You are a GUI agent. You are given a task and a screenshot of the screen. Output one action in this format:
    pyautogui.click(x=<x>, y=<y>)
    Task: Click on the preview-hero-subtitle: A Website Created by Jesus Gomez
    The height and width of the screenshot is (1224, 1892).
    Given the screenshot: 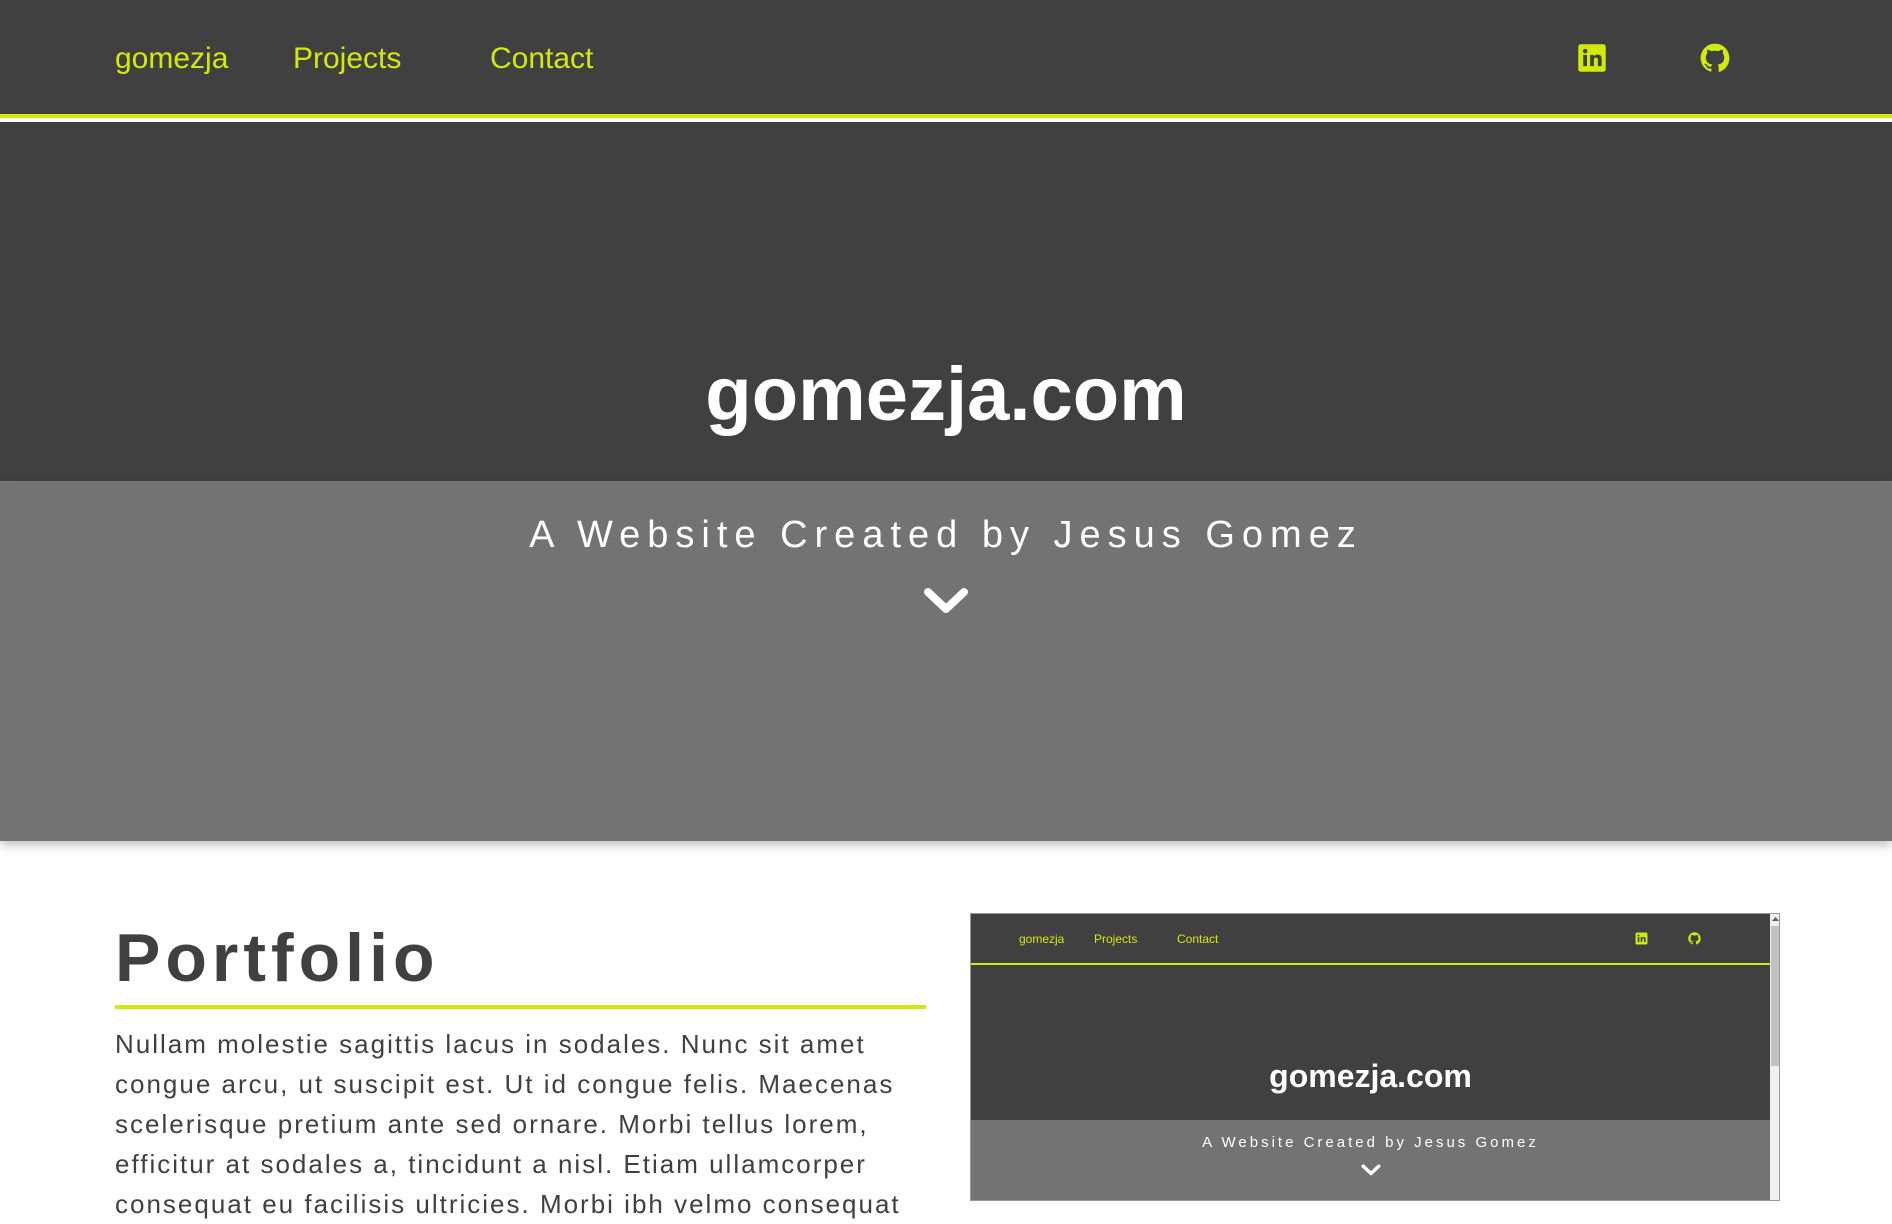 What is the action you would take?
    pyautogui.click(x=1370, y=1142)
    